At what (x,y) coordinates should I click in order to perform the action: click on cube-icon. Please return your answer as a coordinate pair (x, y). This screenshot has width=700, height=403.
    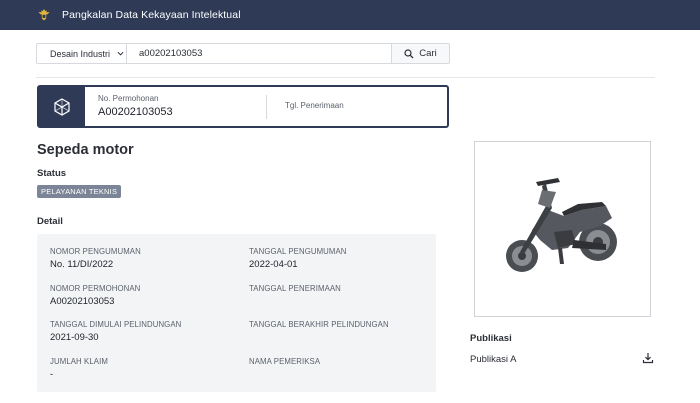
    Looking at the image, I should click on (62, 106).